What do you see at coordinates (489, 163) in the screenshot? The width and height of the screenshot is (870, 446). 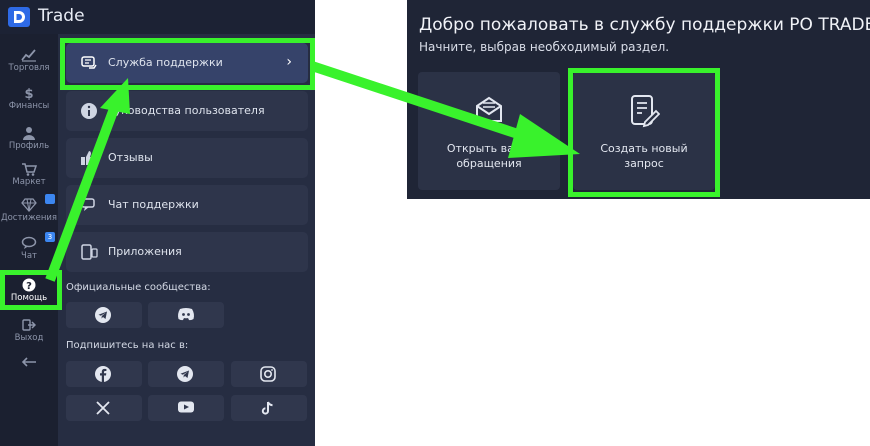 I see `open-requests-line2: обращения` at bounding box center [489, 163].